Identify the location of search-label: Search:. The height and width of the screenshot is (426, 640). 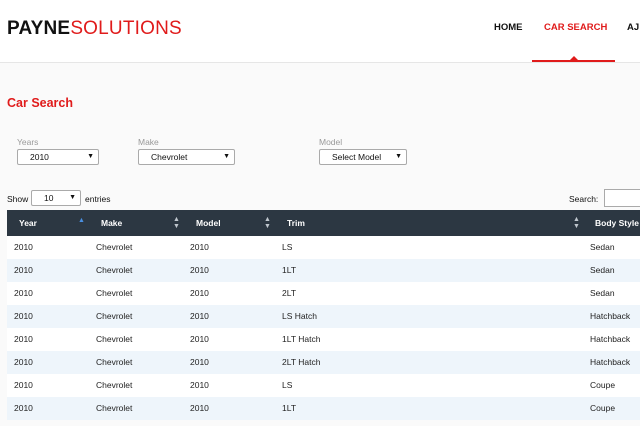
(584, 199).